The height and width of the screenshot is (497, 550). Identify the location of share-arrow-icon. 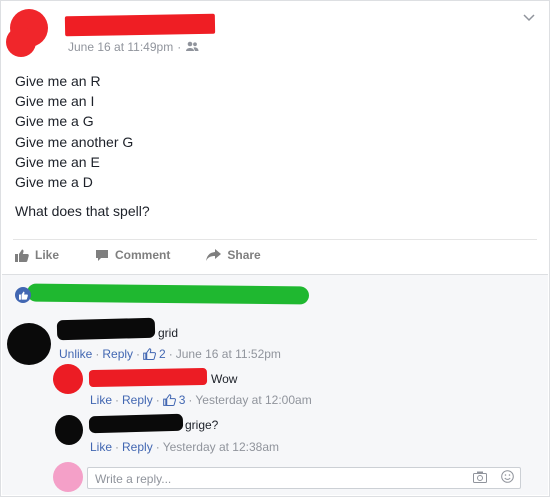
(214, 255).